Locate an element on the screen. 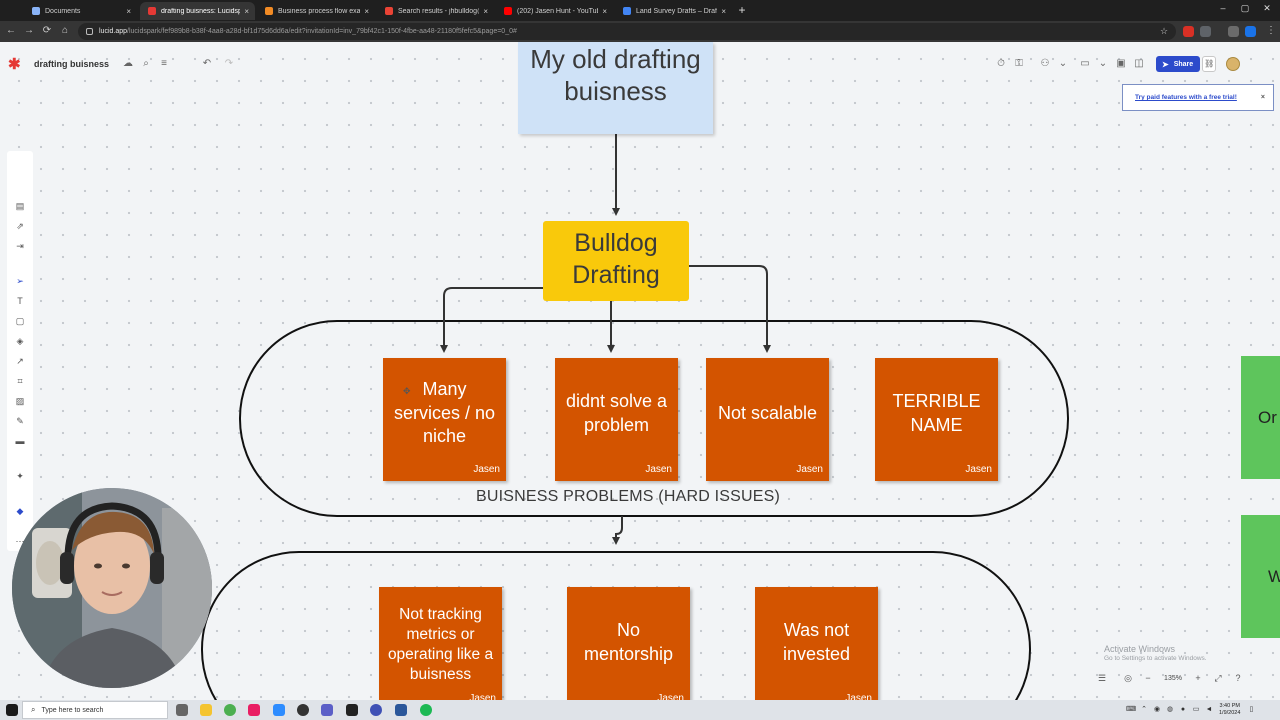 The image size is (1280, 720). volume-icon: ◄ is located at coordinates (1209, 710).